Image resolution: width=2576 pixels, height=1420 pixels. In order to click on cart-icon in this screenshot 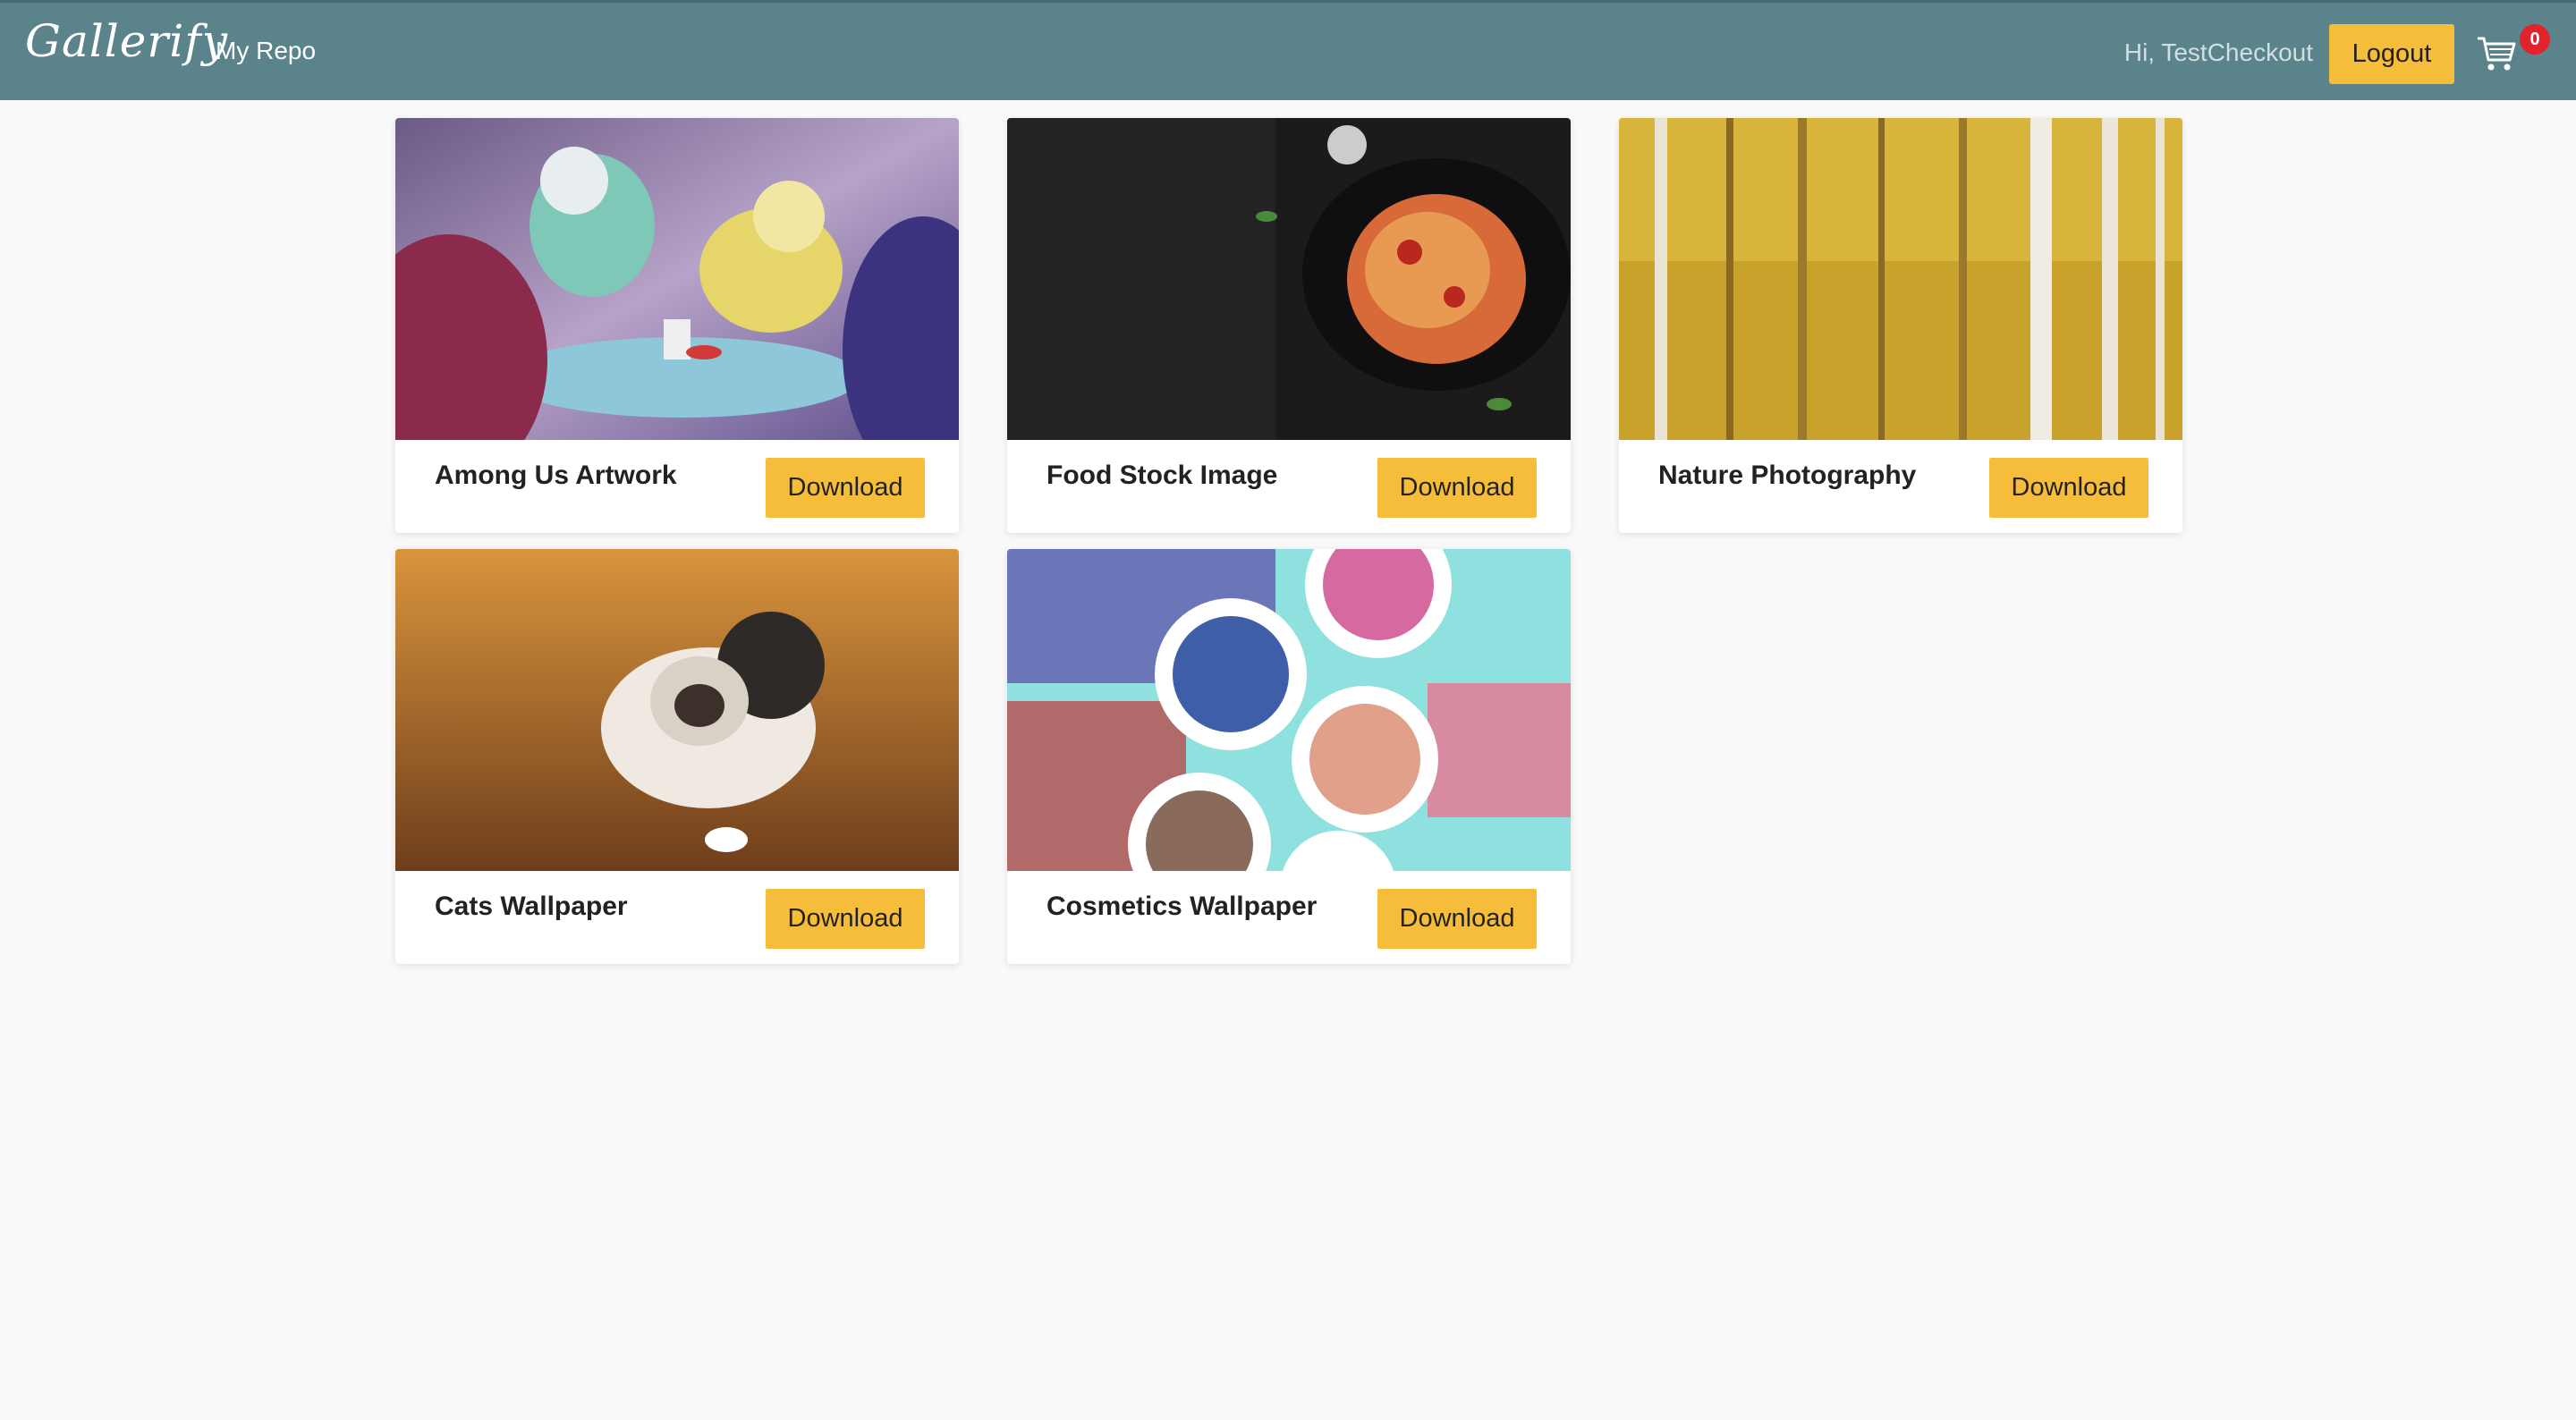, I will do `click(2496, 53)`.